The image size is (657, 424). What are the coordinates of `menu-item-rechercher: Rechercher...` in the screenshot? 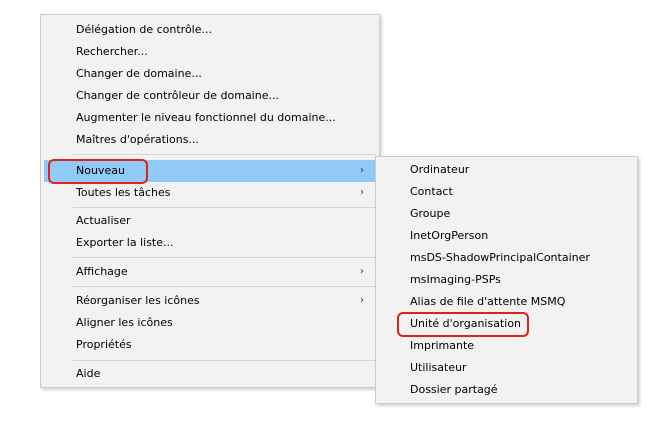 It's located at (210, 52).